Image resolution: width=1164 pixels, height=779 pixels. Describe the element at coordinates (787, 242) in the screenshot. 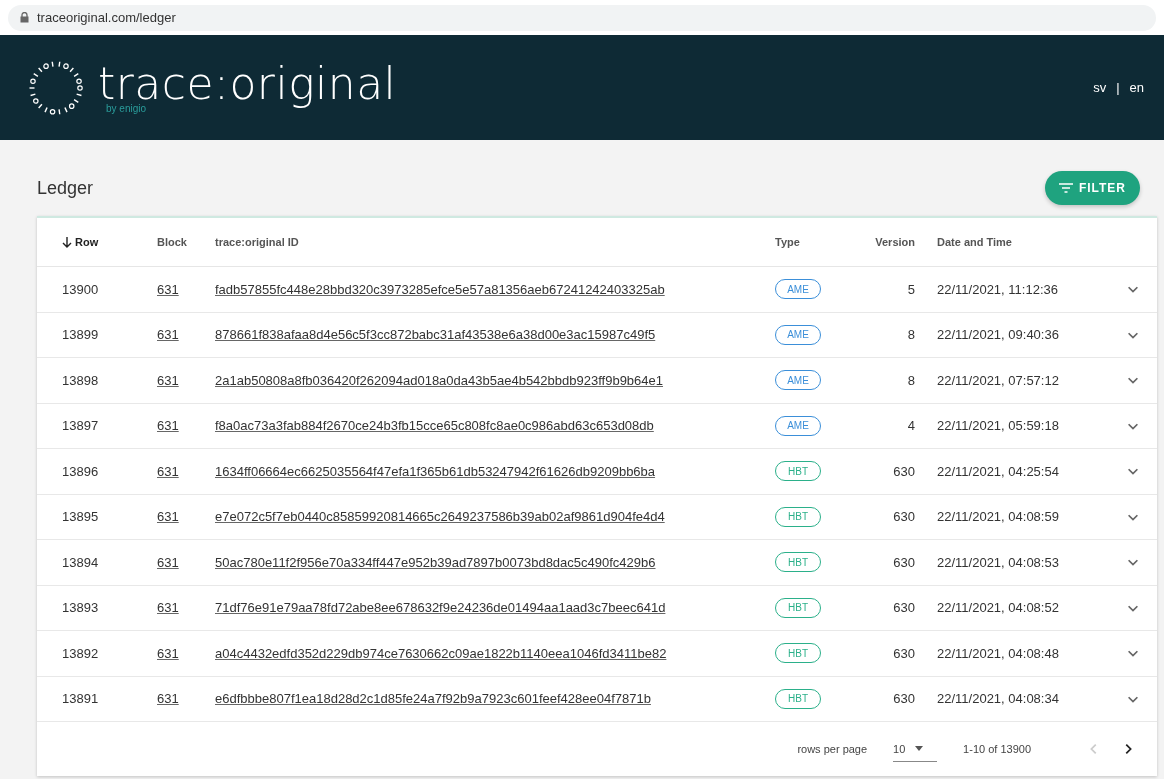

I see `column-header: Type` at that location.